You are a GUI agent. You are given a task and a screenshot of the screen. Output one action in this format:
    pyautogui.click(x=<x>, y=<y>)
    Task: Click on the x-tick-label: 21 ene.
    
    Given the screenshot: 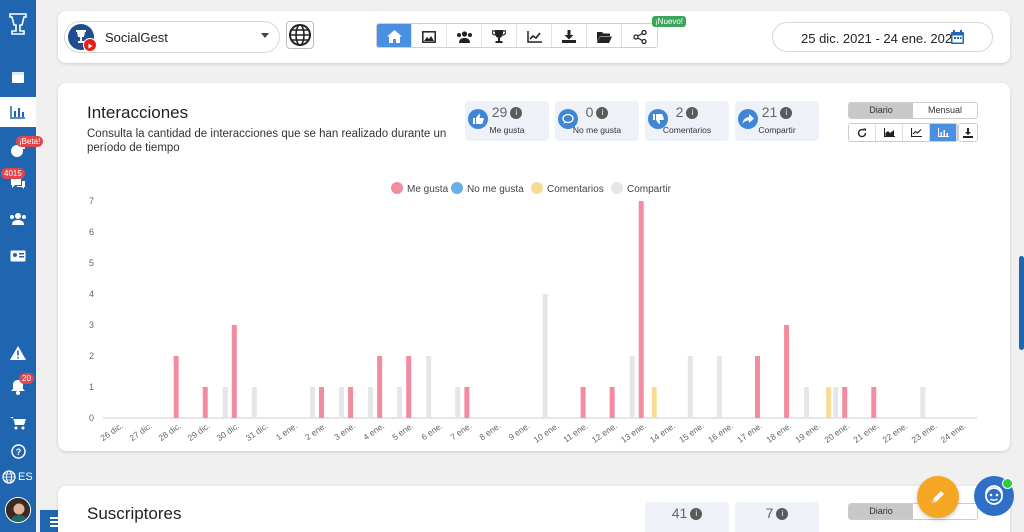 What is the action you would take?
    pyautogui.click(x=865, y=432)
    